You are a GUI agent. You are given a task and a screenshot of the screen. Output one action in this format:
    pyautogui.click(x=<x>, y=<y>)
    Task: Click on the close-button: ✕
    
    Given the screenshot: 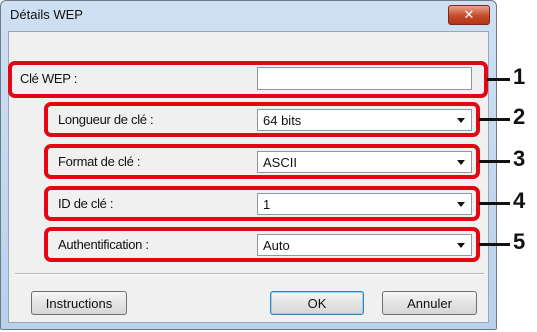 What is the action you would take?
    pyautogui.click(x=469, y=15)
    